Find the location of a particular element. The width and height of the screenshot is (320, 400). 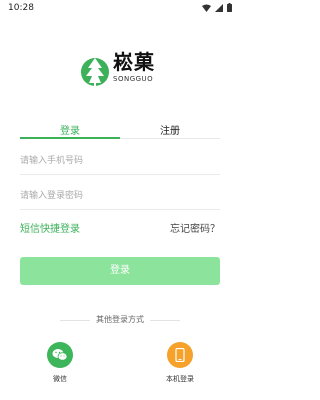

wechat-icon-circle is located at coordinates (60, 355).